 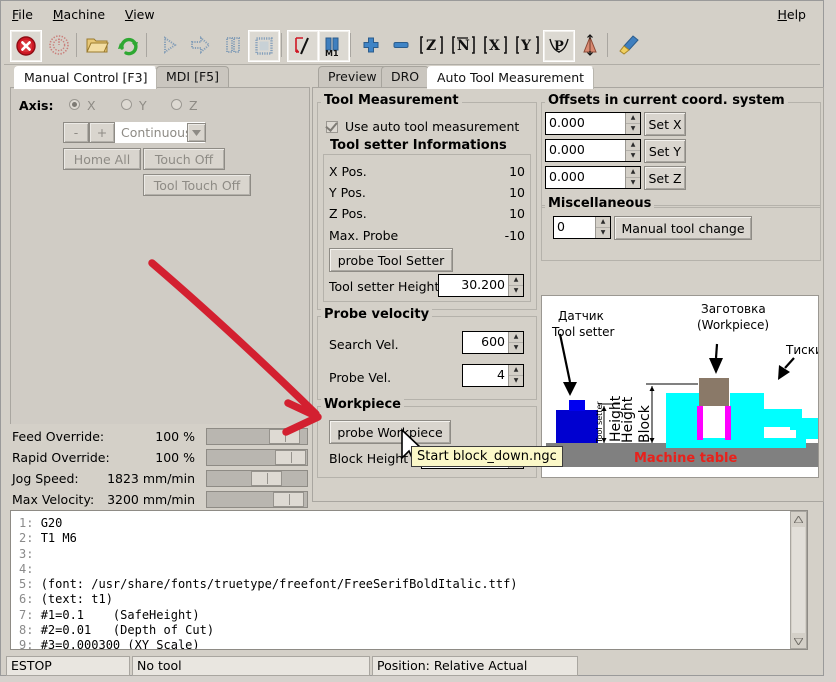 What do you see at coordinates (390, 432) in the screenshot?
I see `probe-workpiece-button: probe Workpiece` at bounding box center [390, 432].